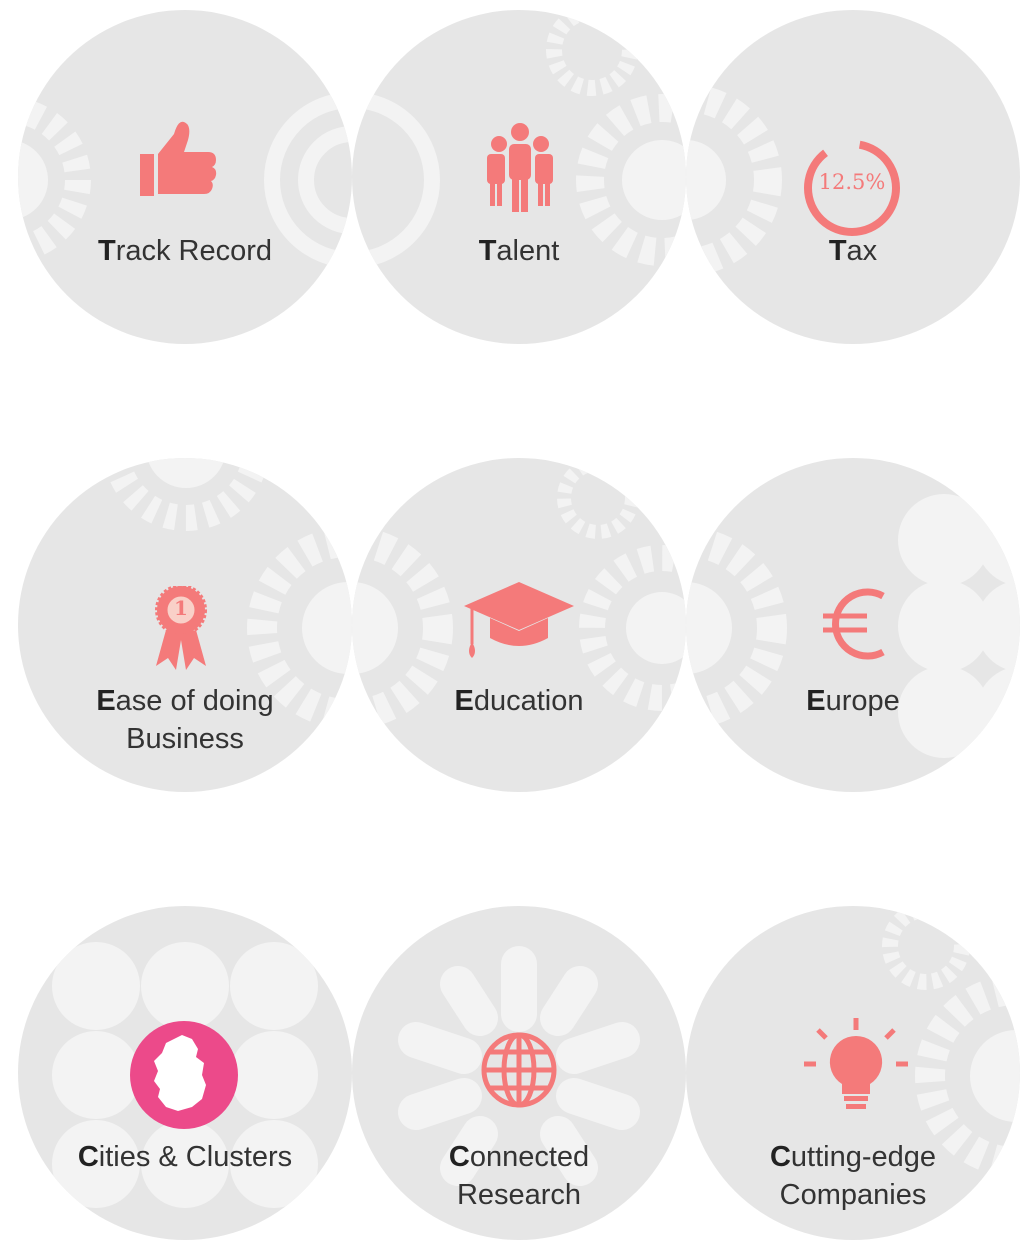  I want to click on item-cities-clusters: Cities & Clusters, so click(185, 1073).